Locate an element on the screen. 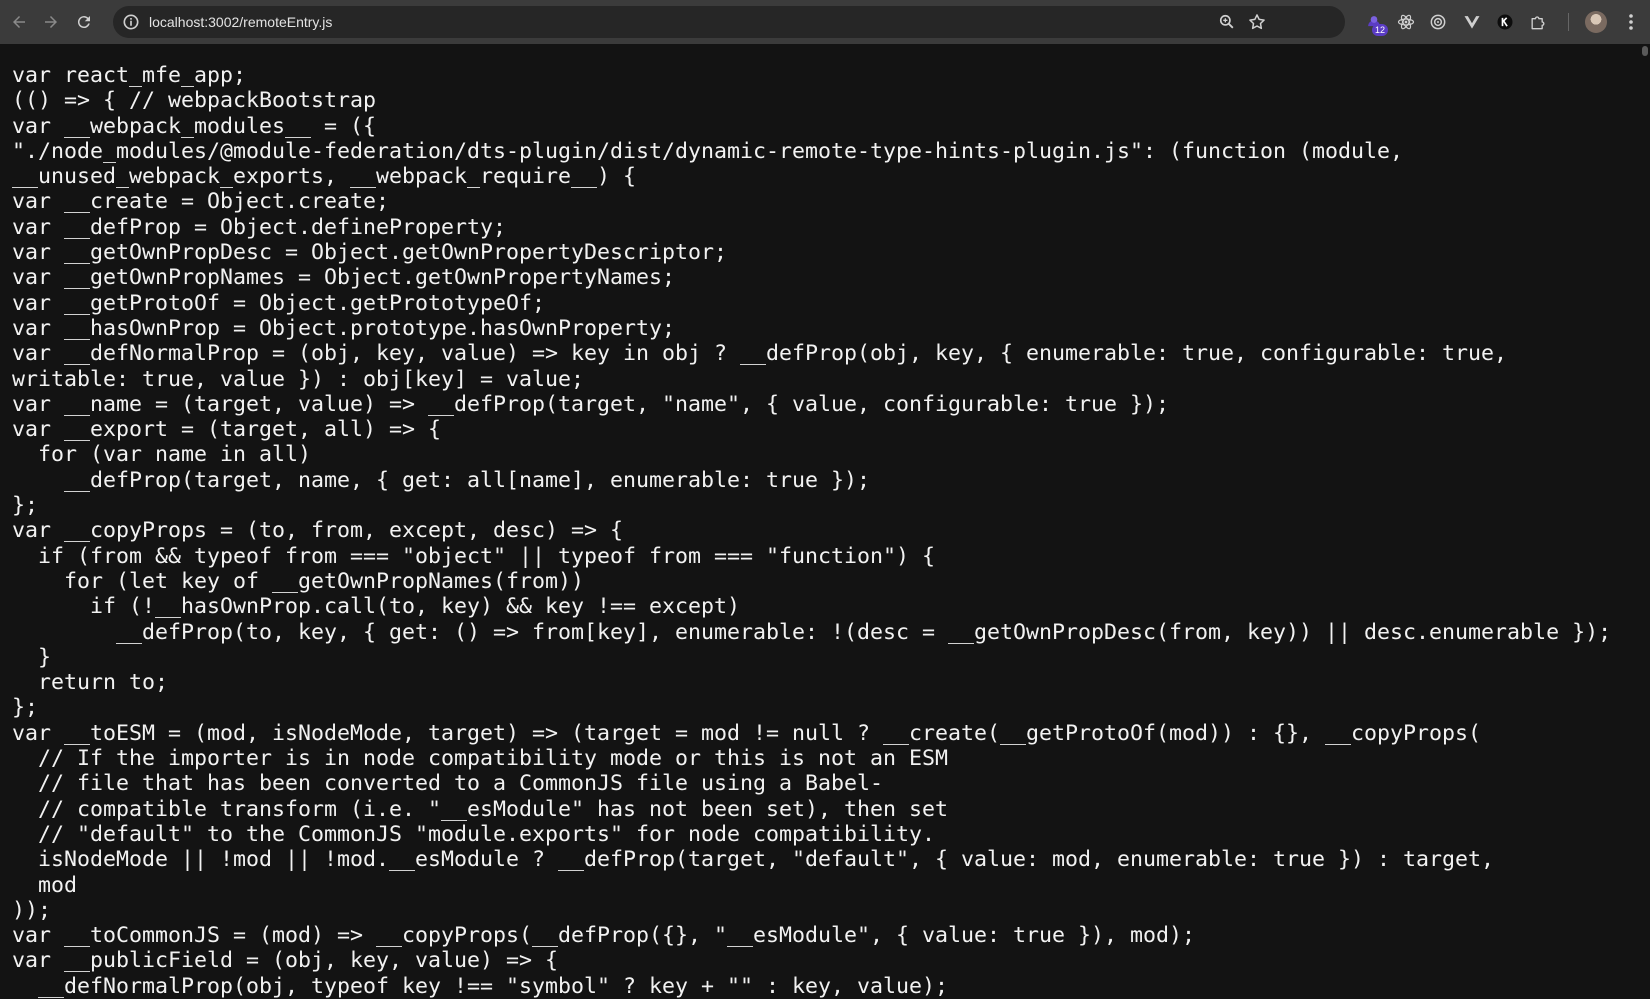 Image resolution: width=1650 pixels, height=999 pixels. extension-badge: 12 is located at coordinates (1380, 30).